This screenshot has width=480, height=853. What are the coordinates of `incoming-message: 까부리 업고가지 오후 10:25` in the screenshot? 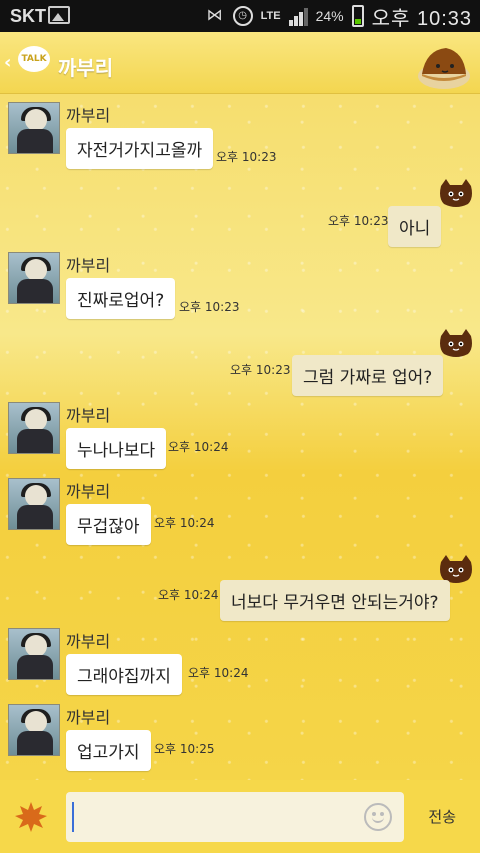 It's located at (208, 739).